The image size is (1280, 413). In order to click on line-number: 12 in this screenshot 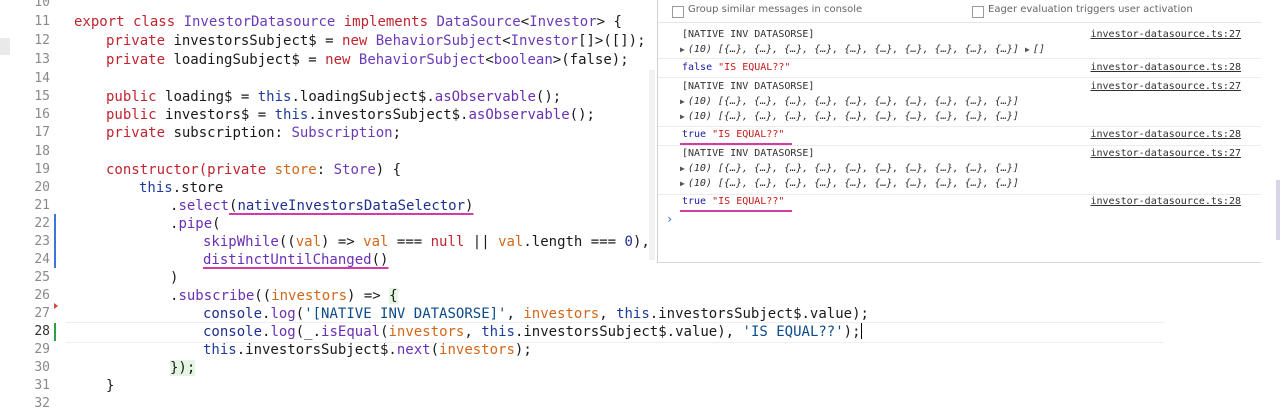, I will do `click(42, 40)`.